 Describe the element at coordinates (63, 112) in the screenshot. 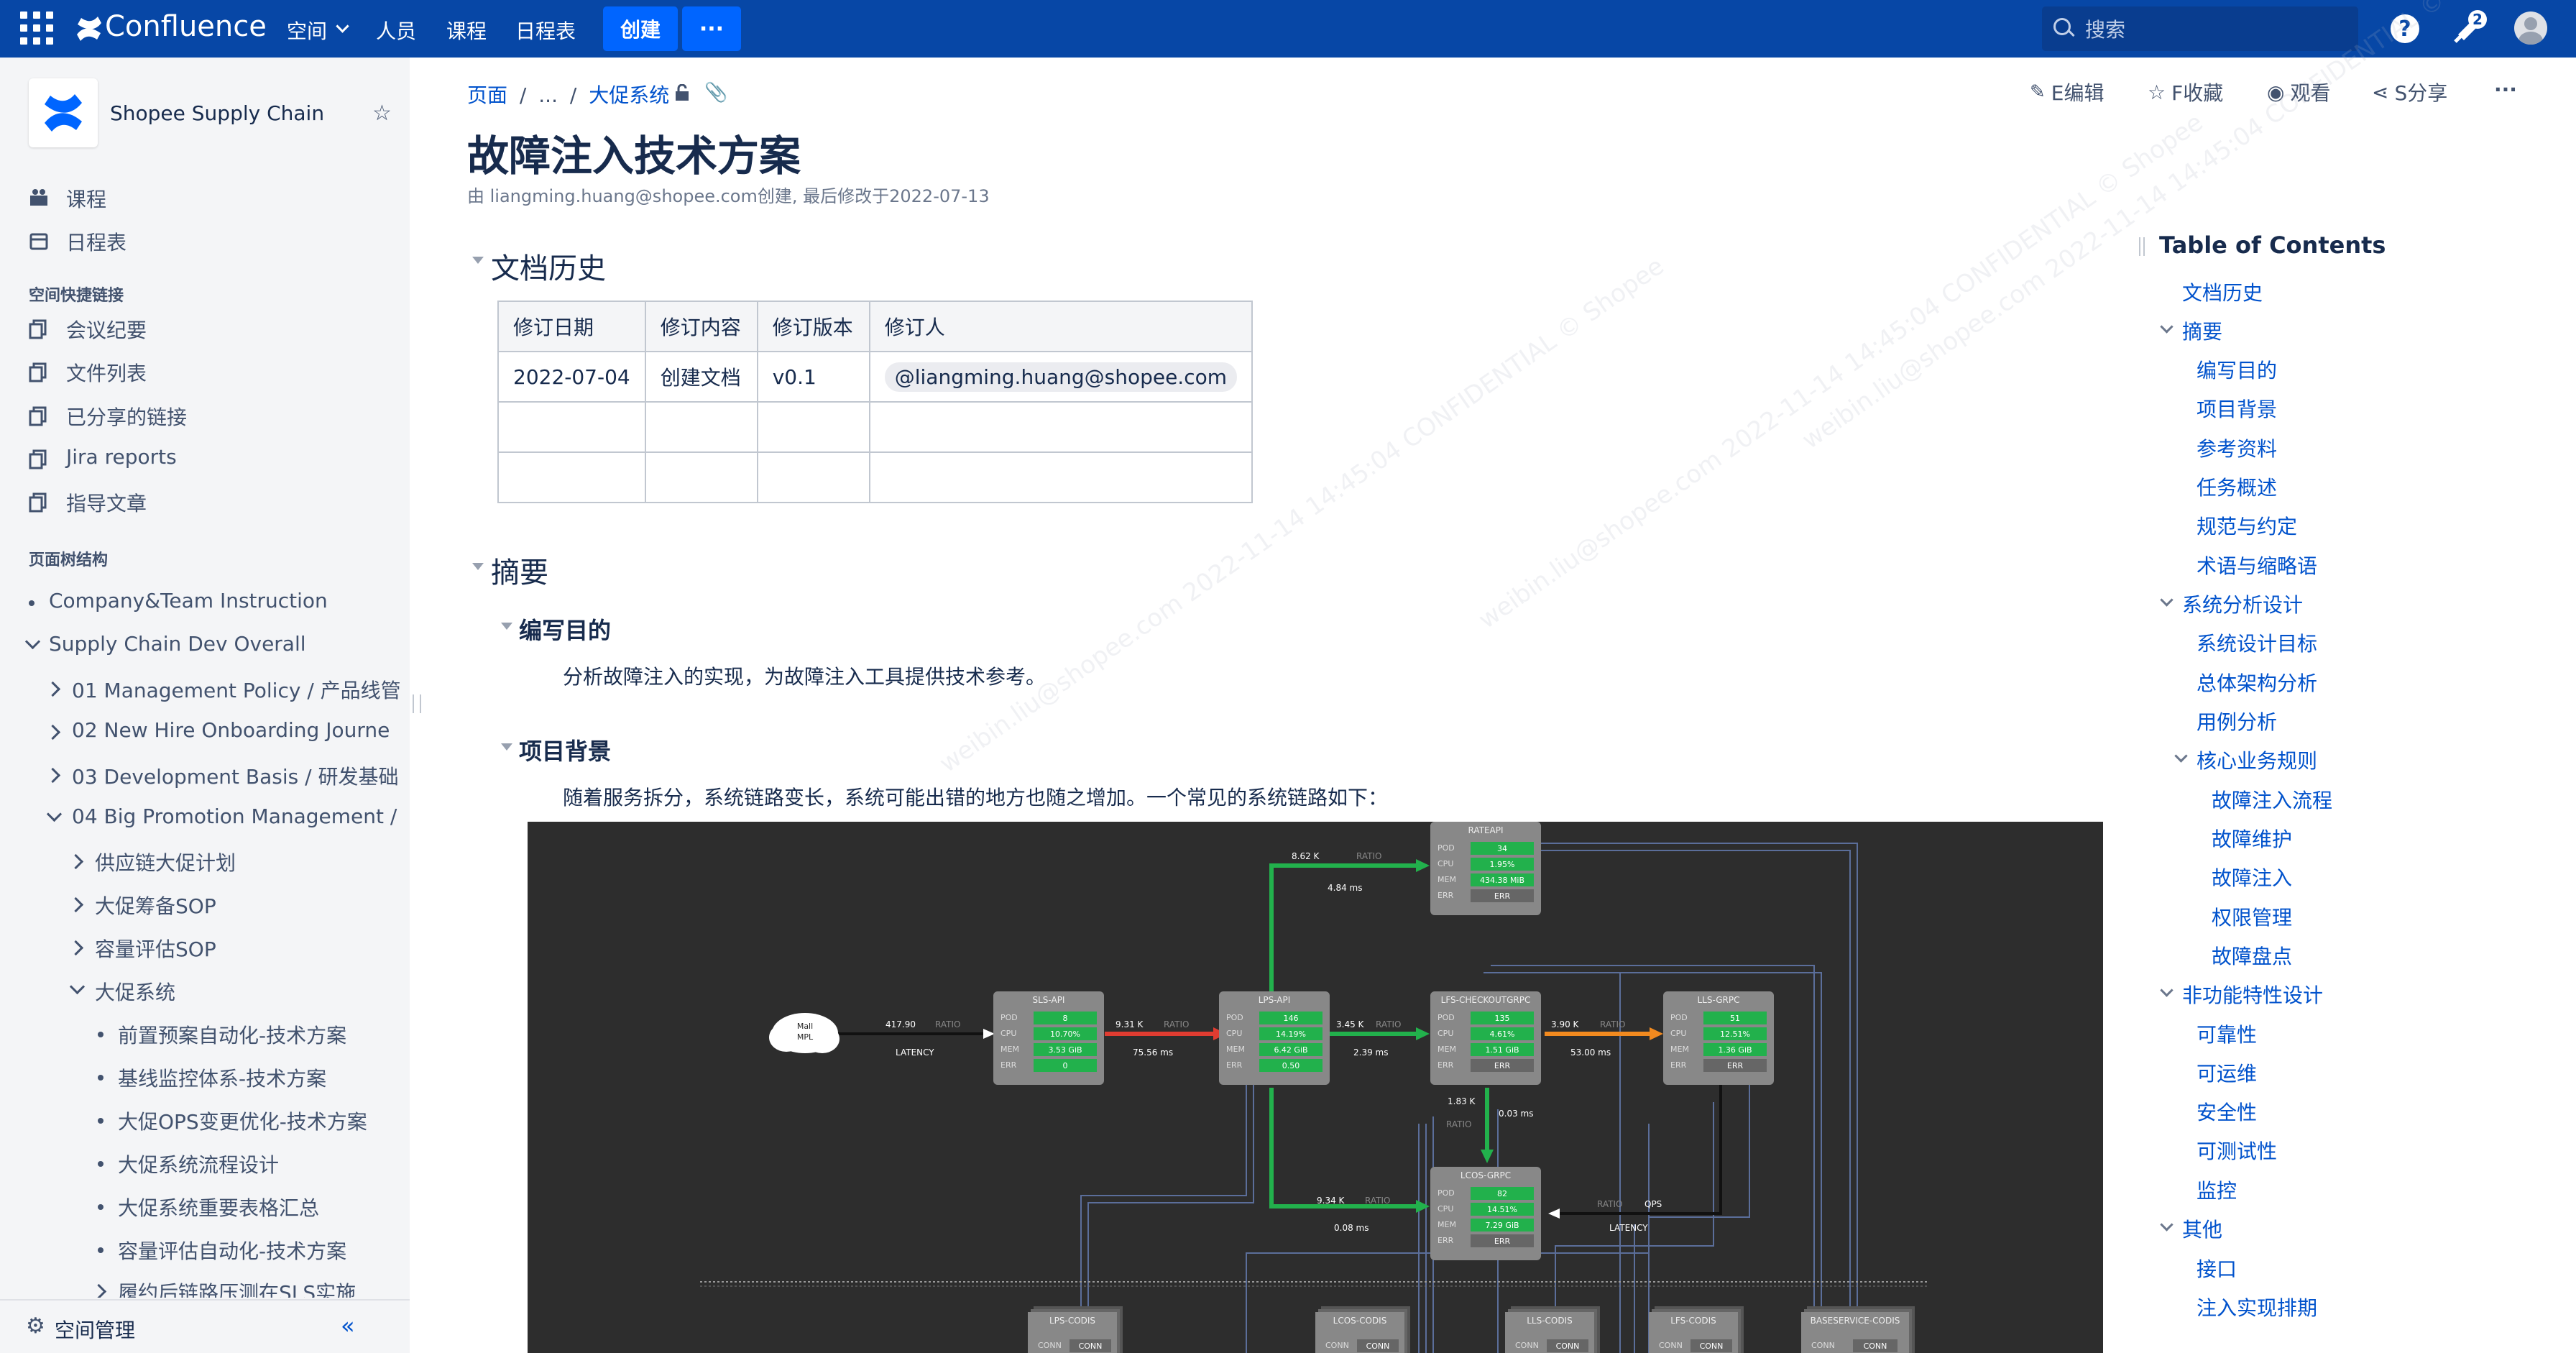

I see `space-logo-icon` at that location.